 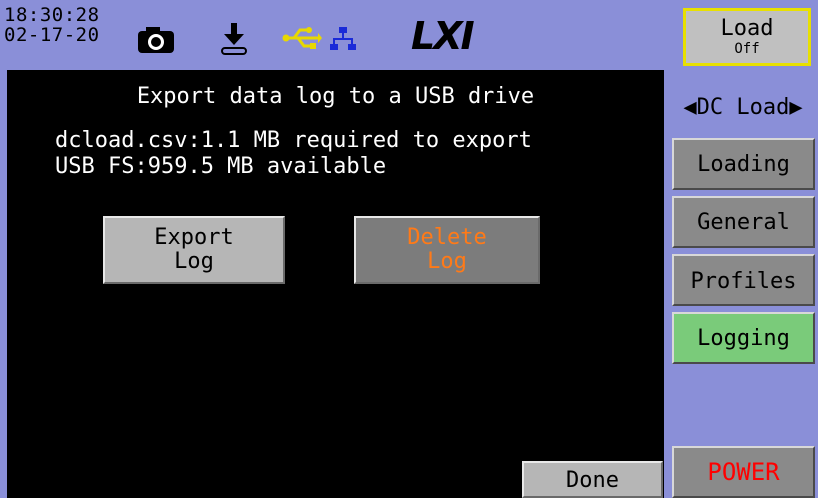 I want to click on load-toggle-key: Load Off, so click(x=747, y=37).